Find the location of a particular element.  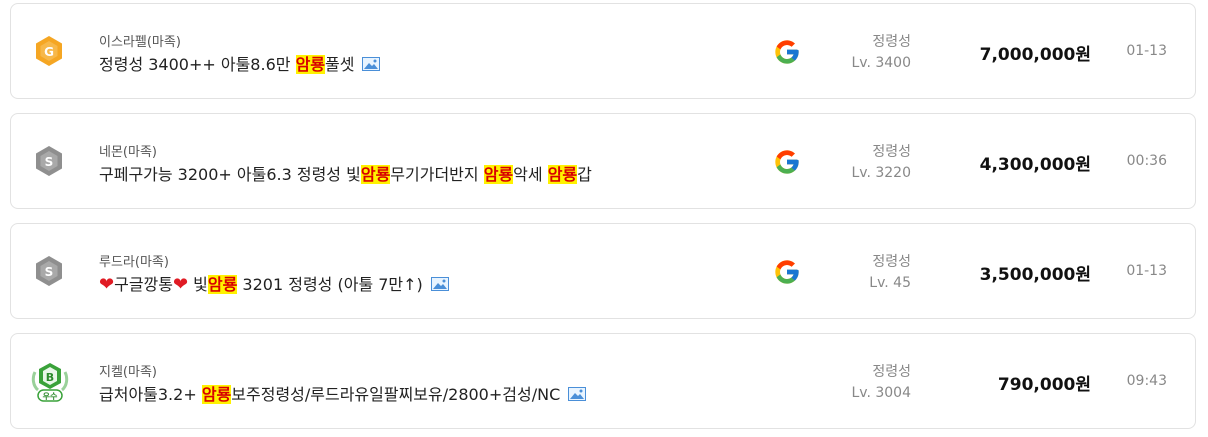

listing-title: 구페구가능 3200+ 아툴6.3 정령성 빛암룡무기가더반지 암룡악세 암룡갑 is located at coordinates (345, 173).